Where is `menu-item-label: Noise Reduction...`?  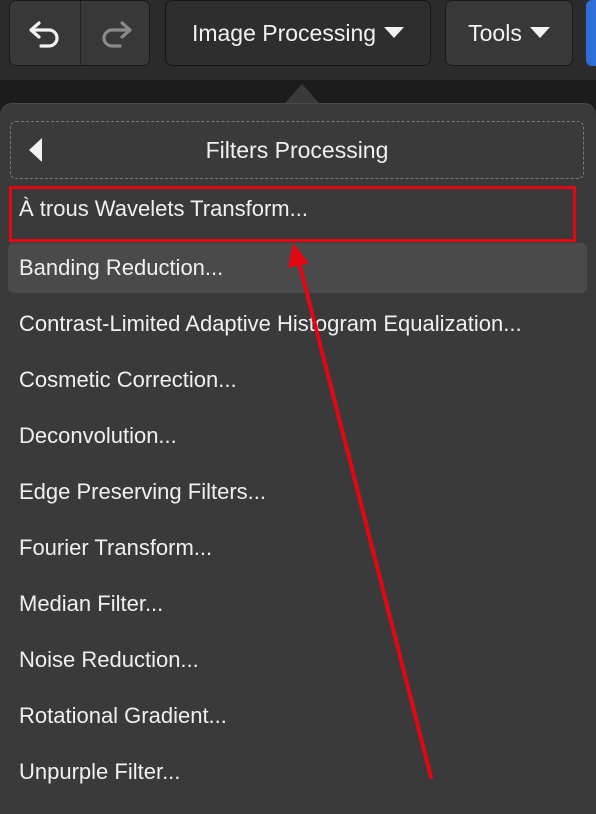
menu-item-label: Noise Reduction... is located at coordinates (109, 659).